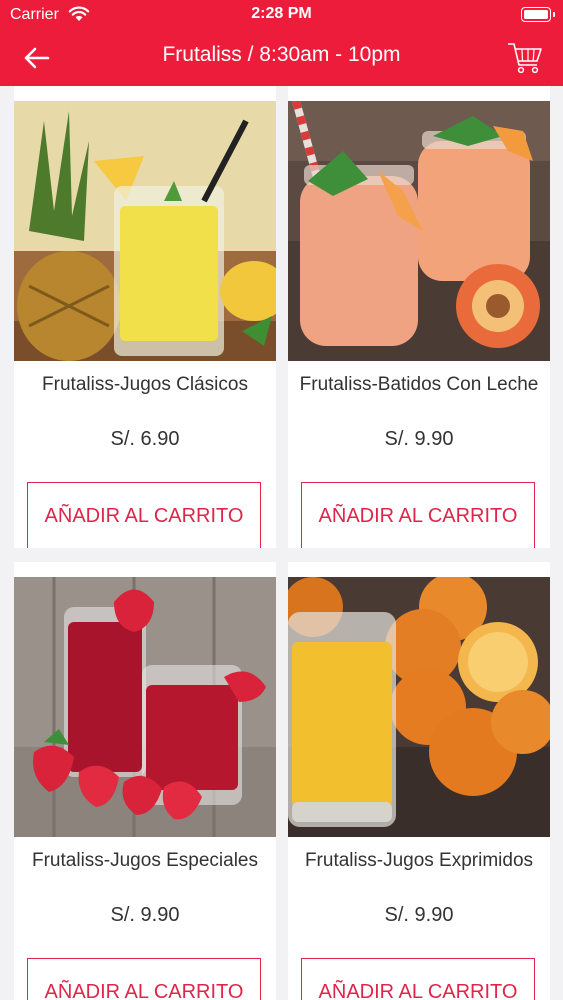 Image resolution: width=563 pixels, height=1000 pixels. Describe the element at coordinates (538, 14) in the screenshot. I see `battery-icon` at that location.